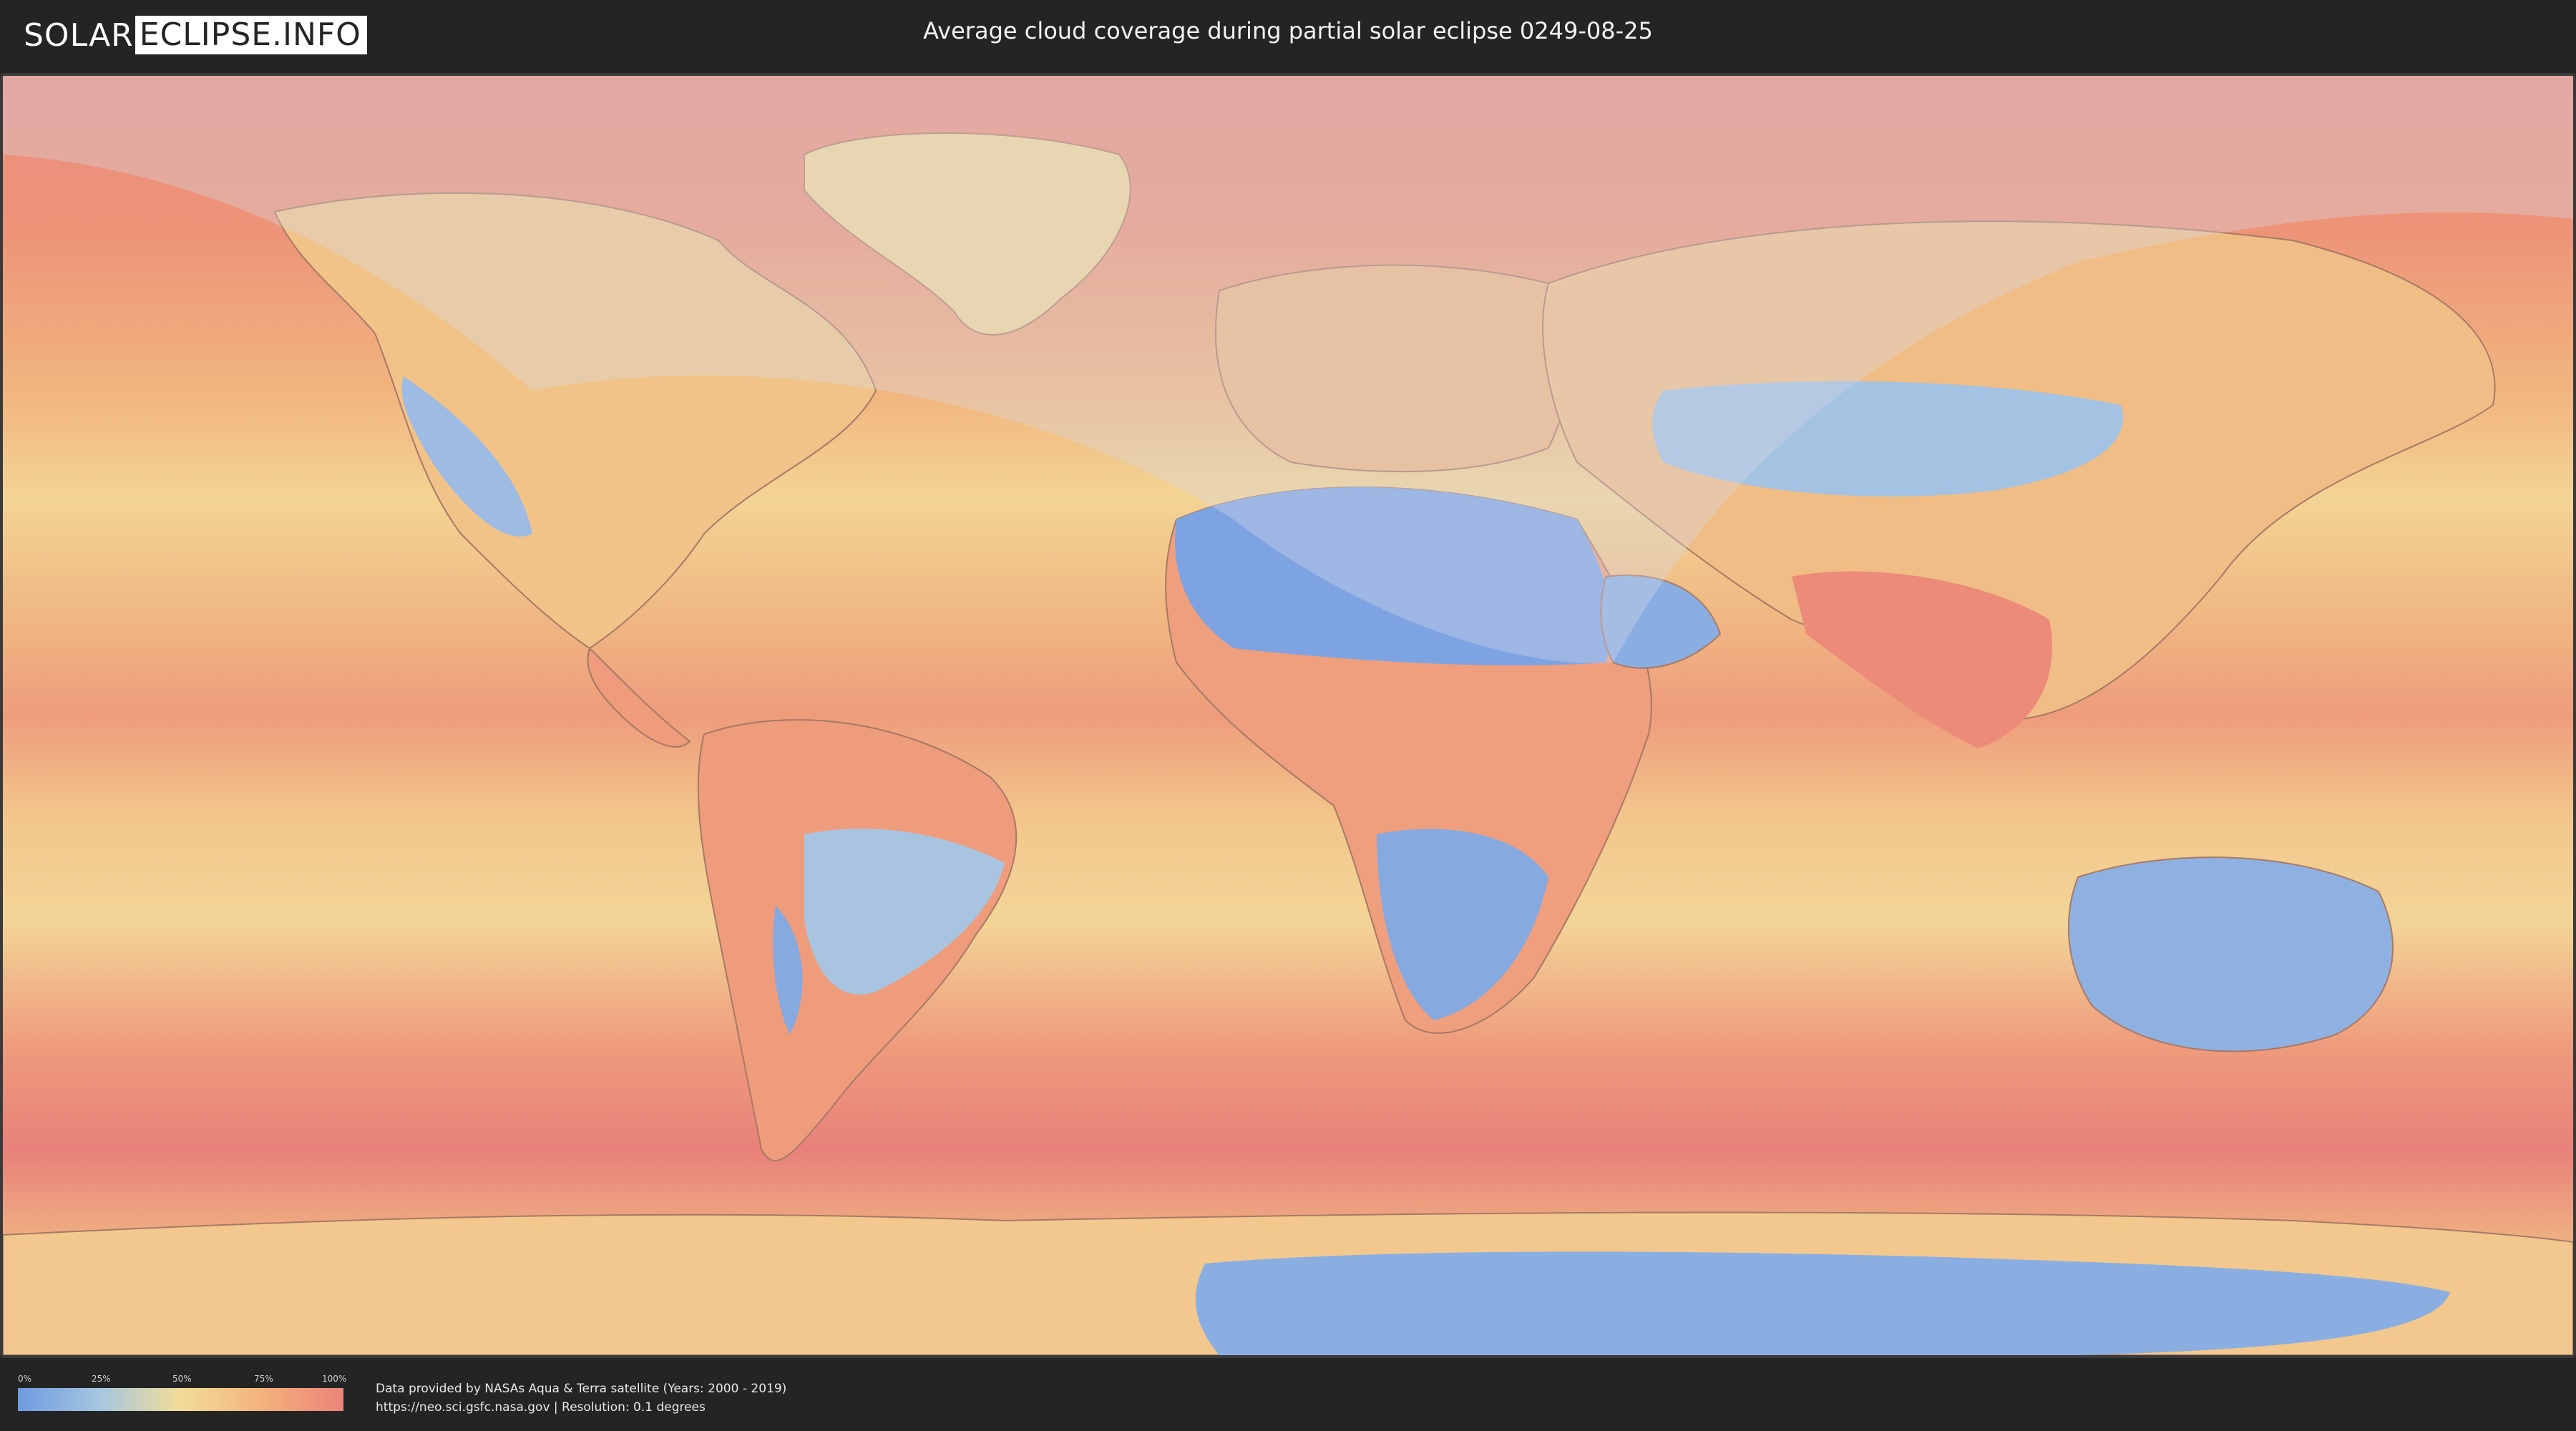 The height and width of the screenshot is (1431, 2576). I want to click on legend-tick: 0%, so click(25, 1379).